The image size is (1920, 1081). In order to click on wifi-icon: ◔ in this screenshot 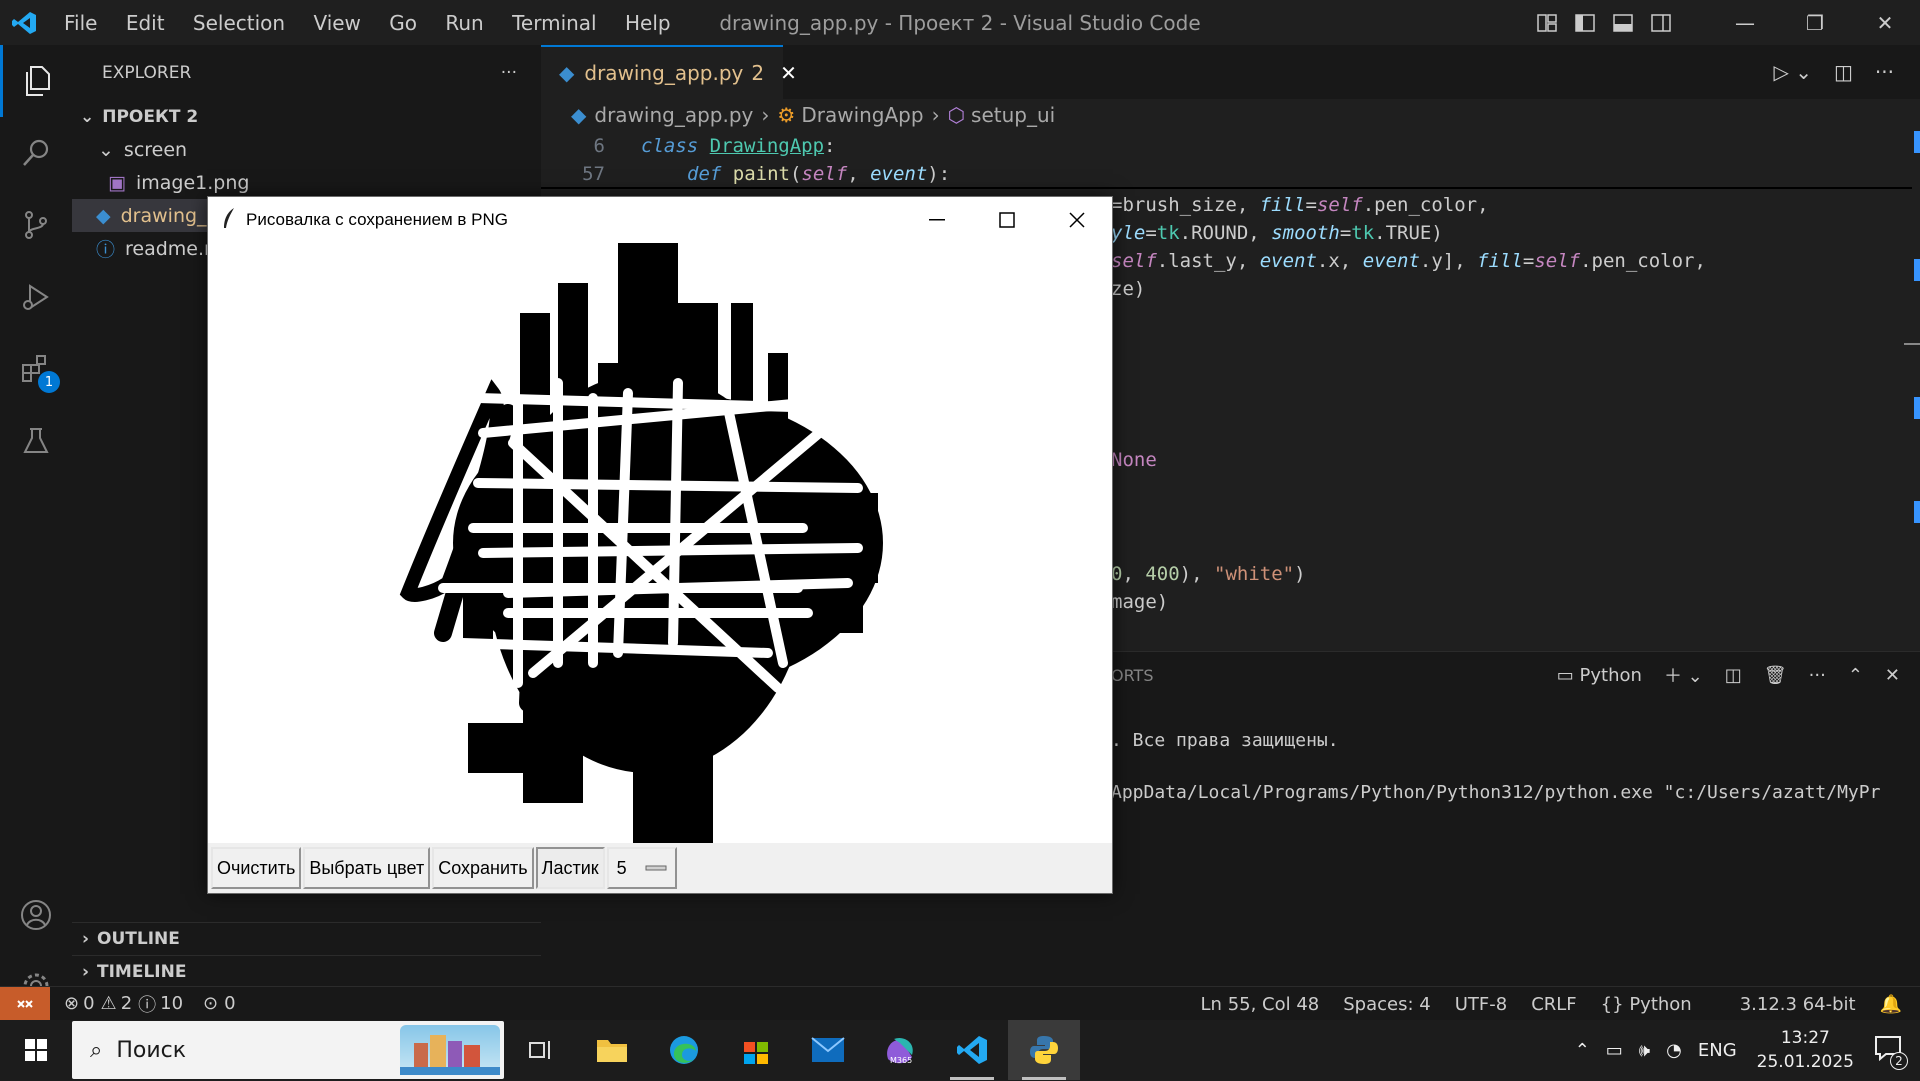, I will do `click(1674, 1050)`.